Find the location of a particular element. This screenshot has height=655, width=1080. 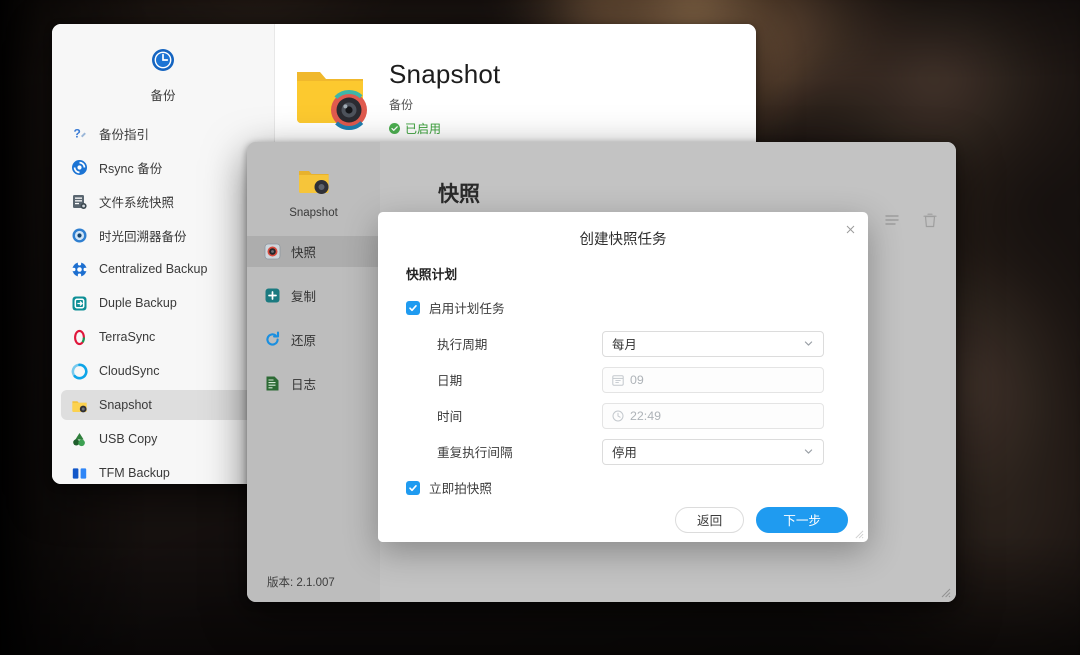

sidebar-item-copy: 复制 is located at coordinates (313, 295).